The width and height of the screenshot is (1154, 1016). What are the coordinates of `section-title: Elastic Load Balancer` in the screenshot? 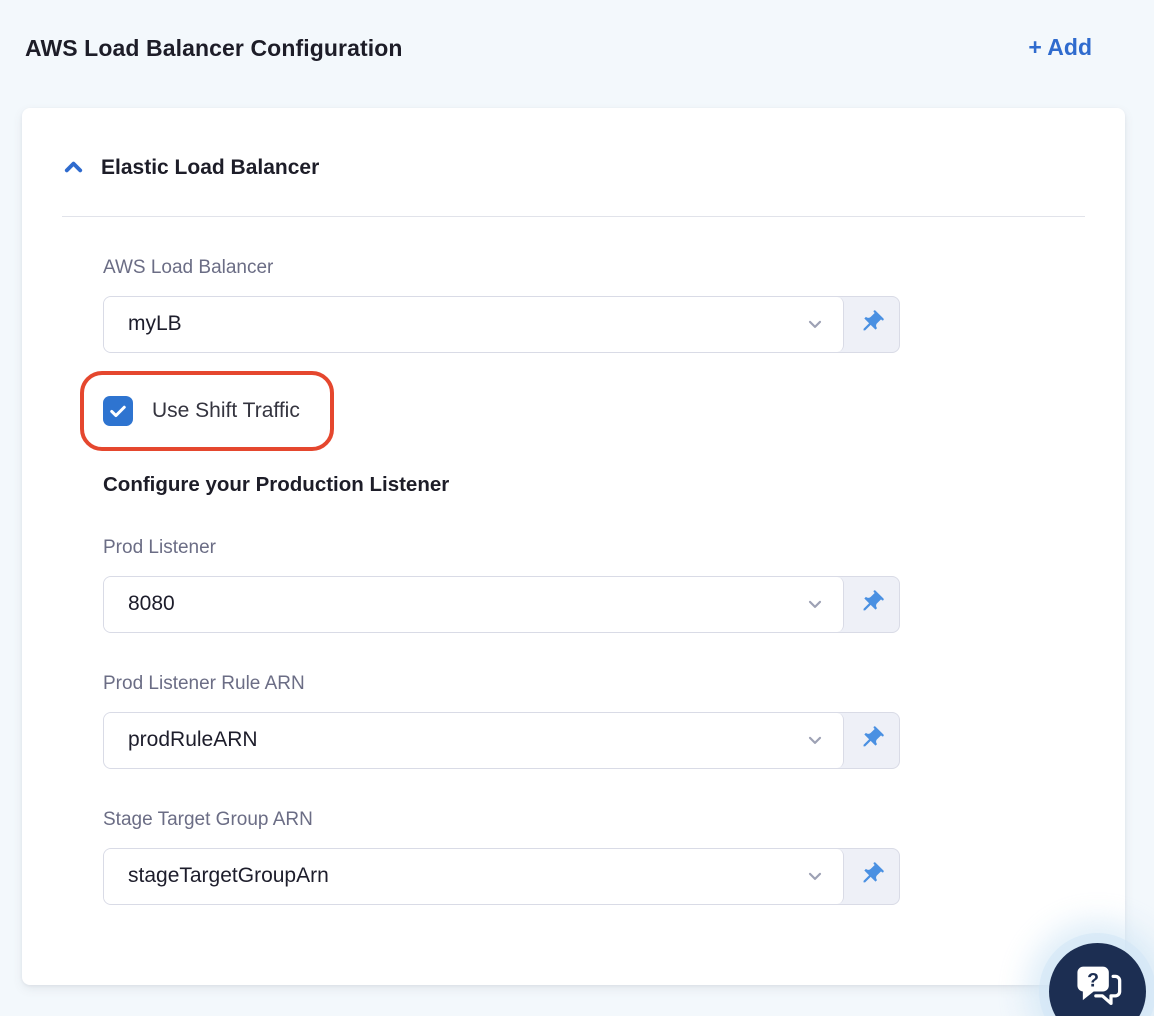 It's located at (210, 167).